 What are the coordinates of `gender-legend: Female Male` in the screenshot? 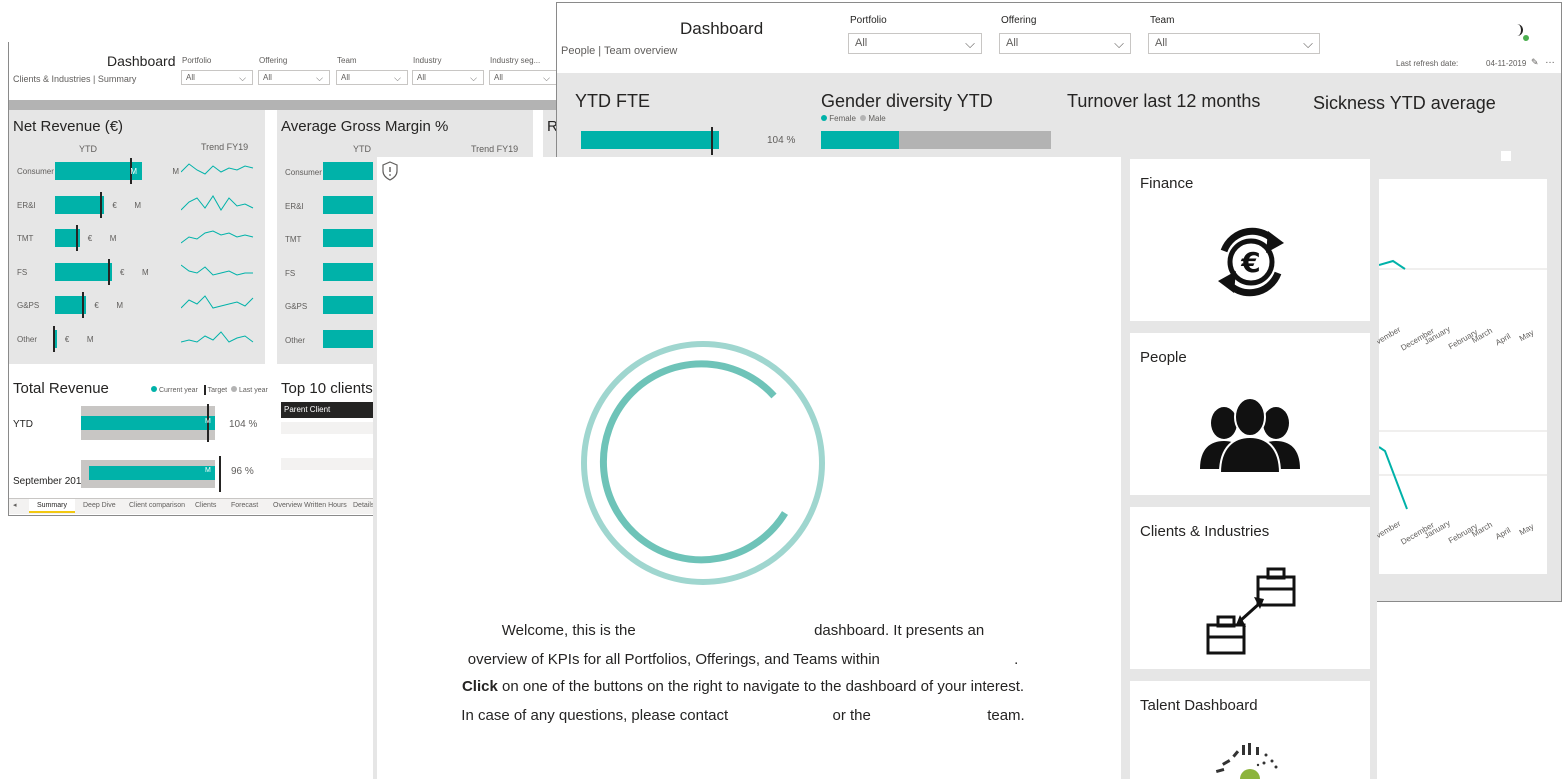 It's located at (853, 118).